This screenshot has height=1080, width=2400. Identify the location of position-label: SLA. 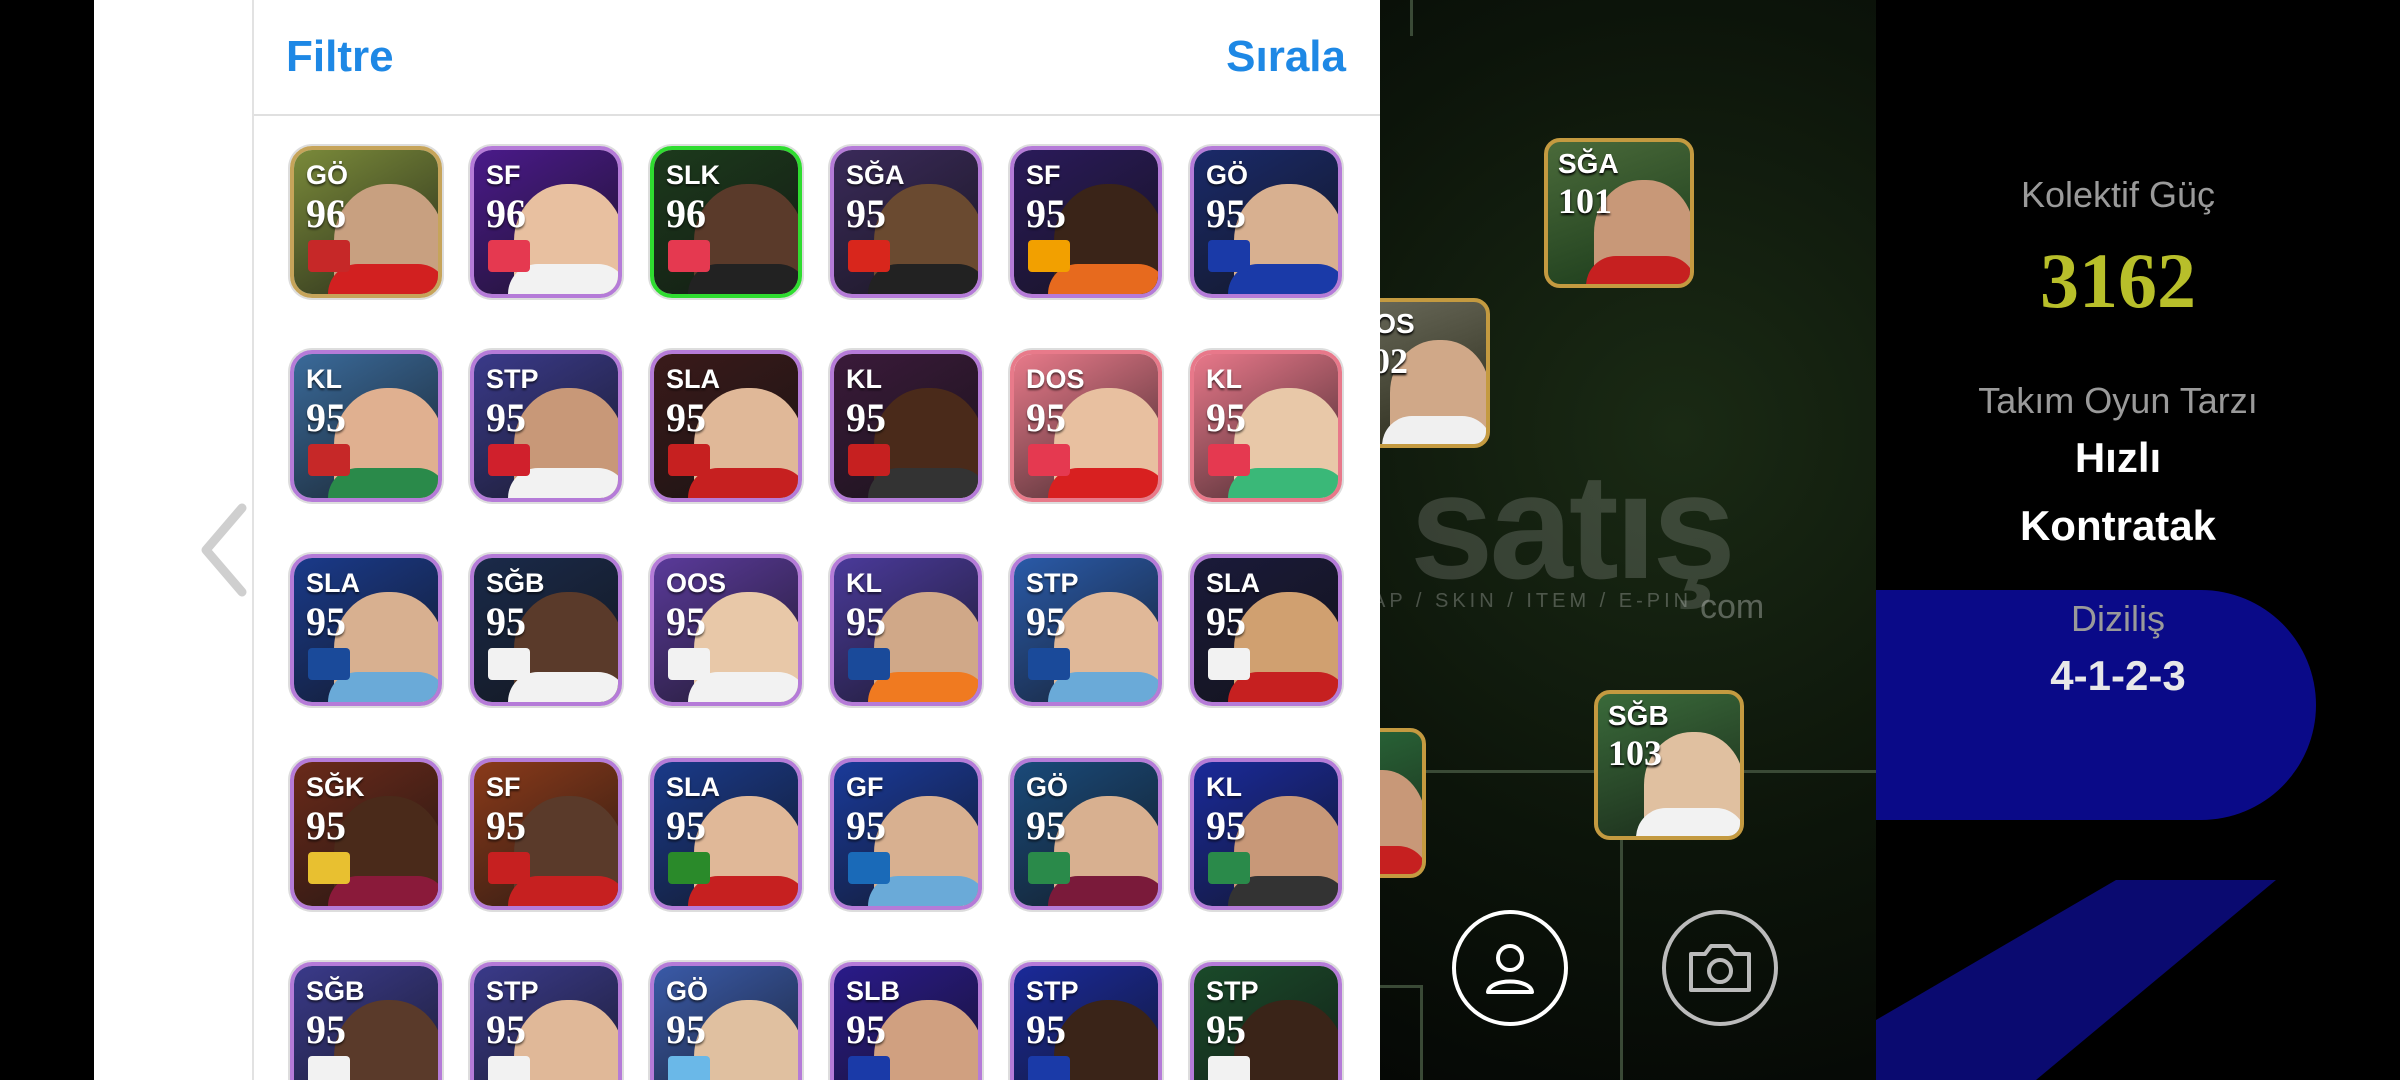
(693, 379).